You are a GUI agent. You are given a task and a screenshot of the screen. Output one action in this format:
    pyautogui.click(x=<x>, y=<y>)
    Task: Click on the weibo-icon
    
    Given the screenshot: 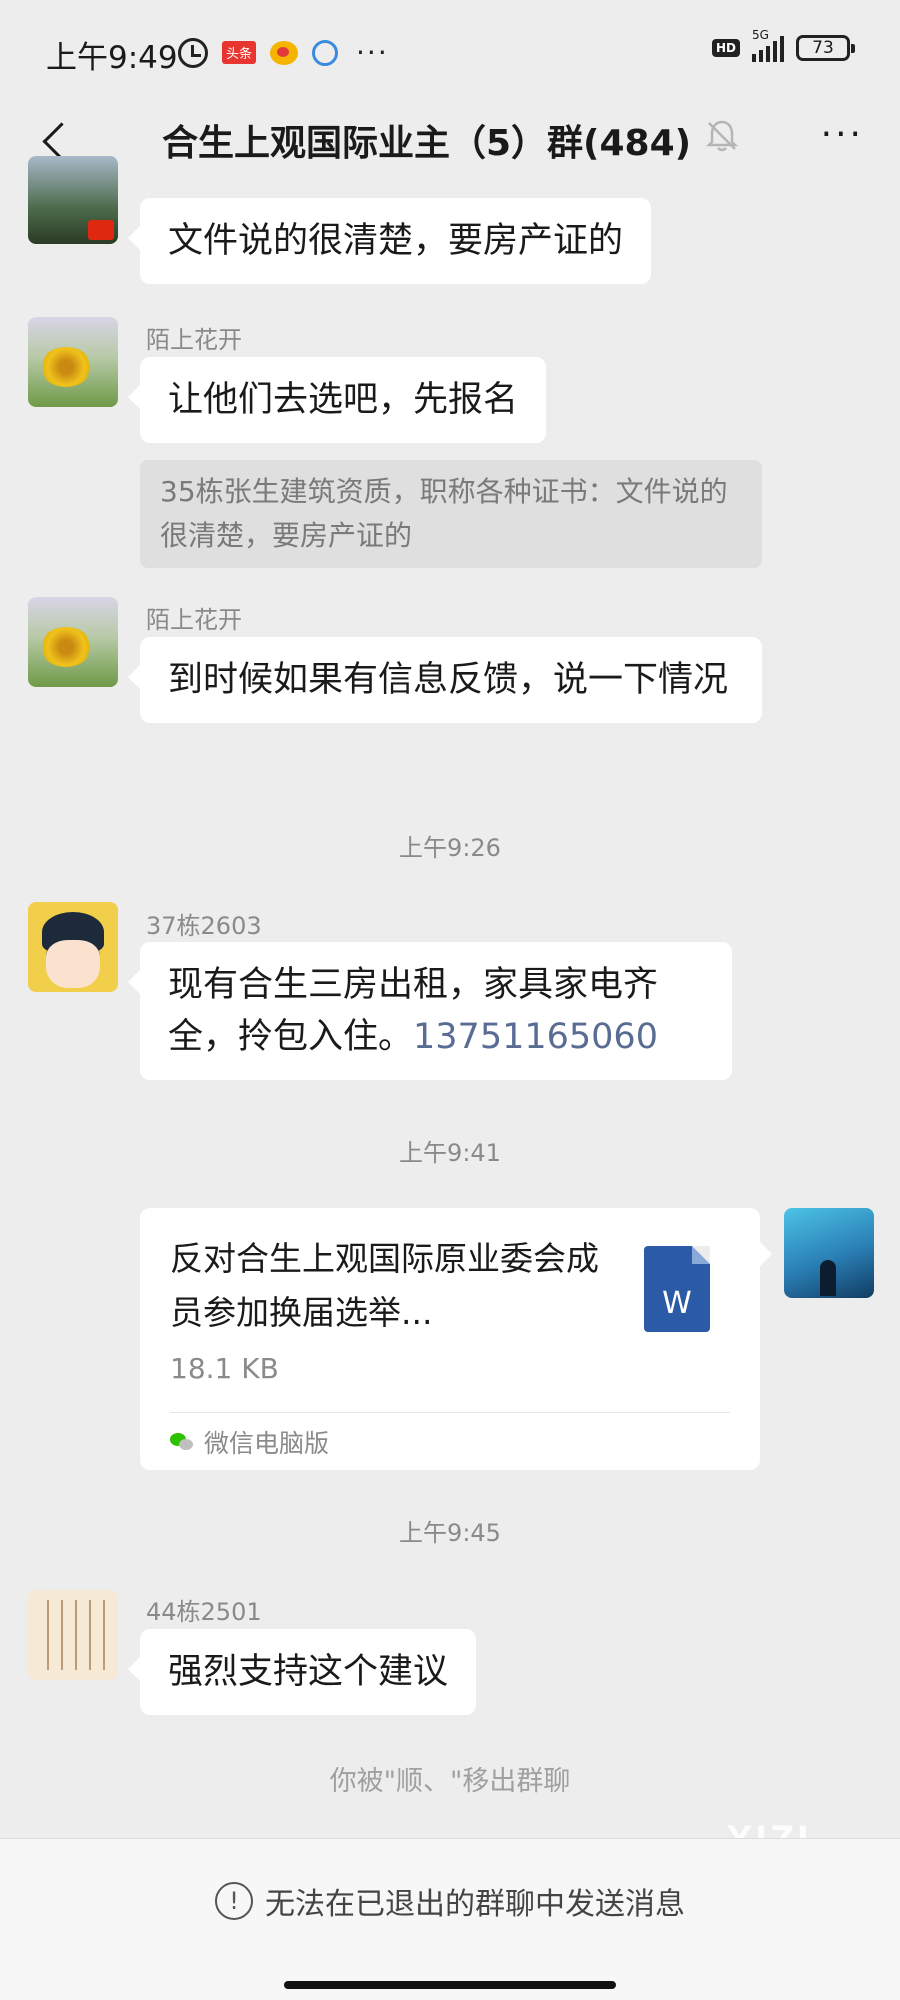 What is the action you would take?
    pyautogui.click(x=284, y=52)
    